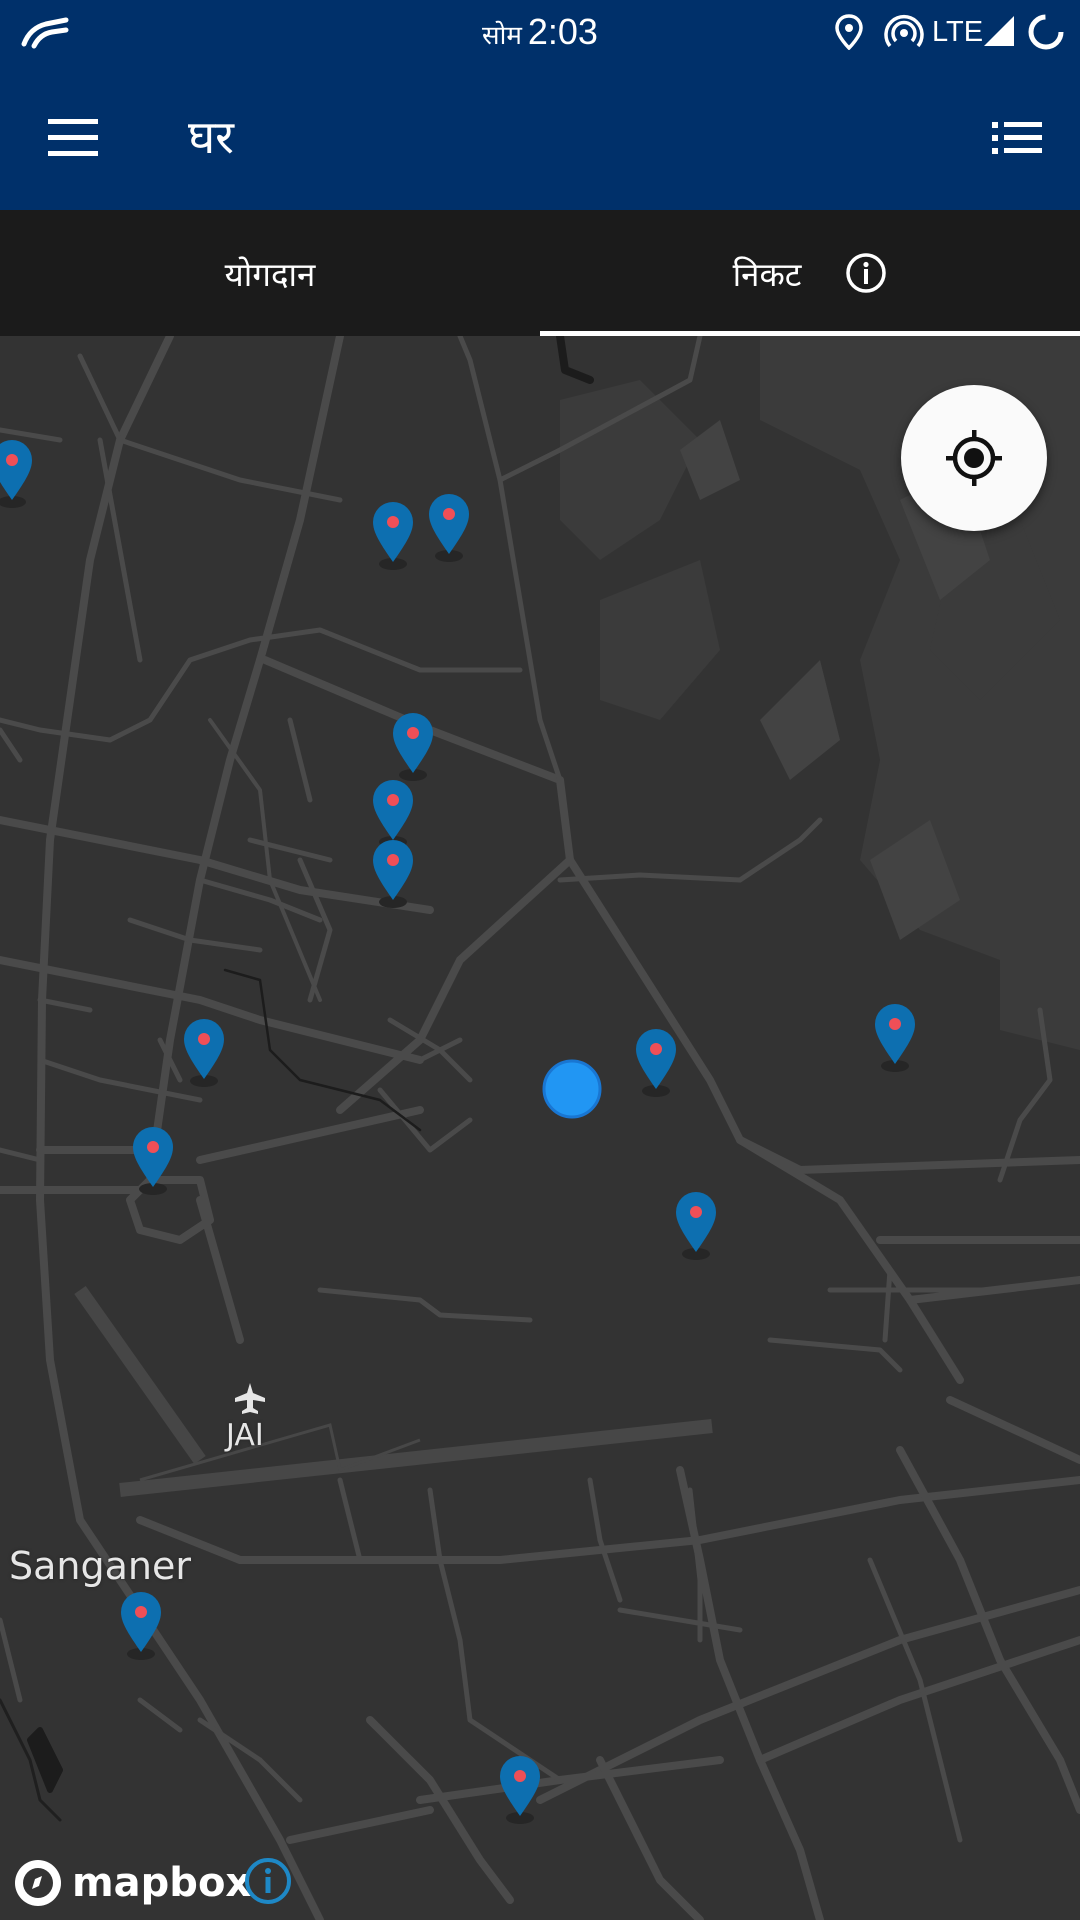  I want to click on list-view-icon, so click(1017, 138).